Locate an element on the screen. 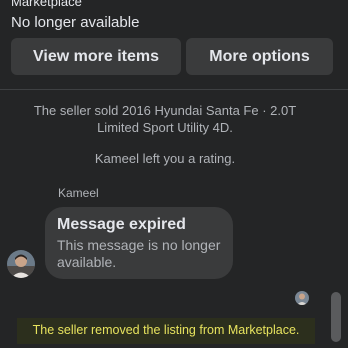  avatar-photo-icon is located at coordinates (21, 264).